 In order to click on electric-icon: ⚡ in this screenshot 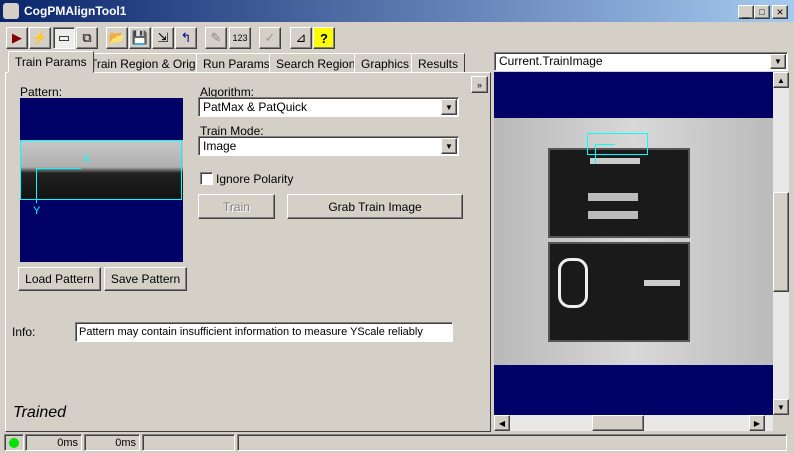, I will do `click(40, 38)`.